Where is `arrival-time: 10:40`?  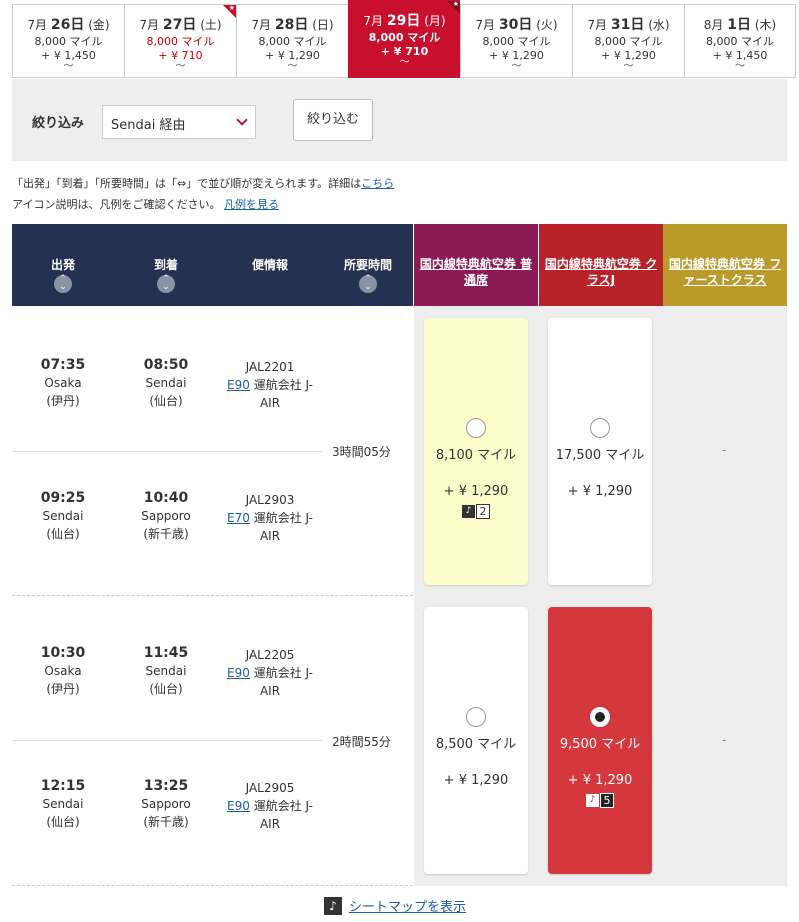
arrival-time: 10:40 is located at coordinates (166, 498).